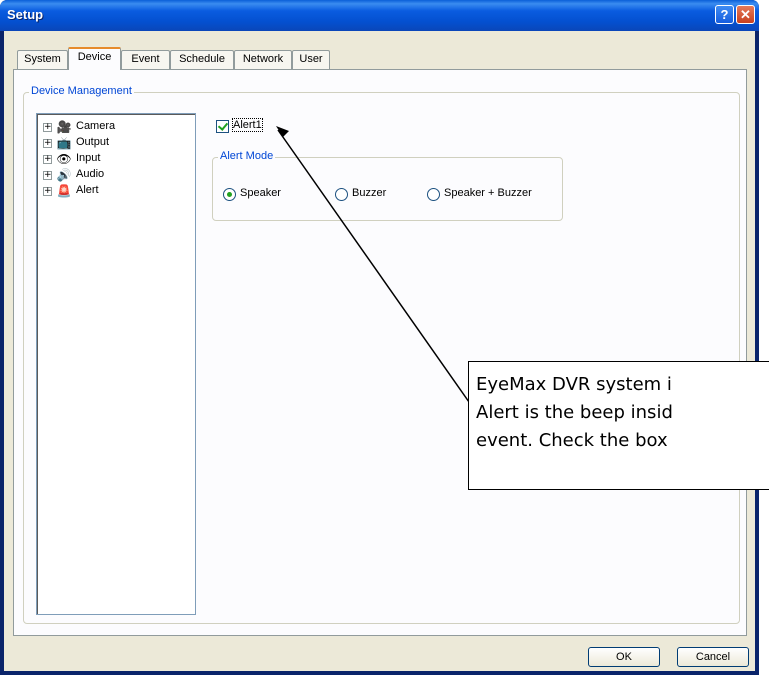 This screenshot has height=679, width=769. What do you see at coordinates (311, 59) in the screenshot?
I see `tab-user: User` at bounding box center [311, 59].